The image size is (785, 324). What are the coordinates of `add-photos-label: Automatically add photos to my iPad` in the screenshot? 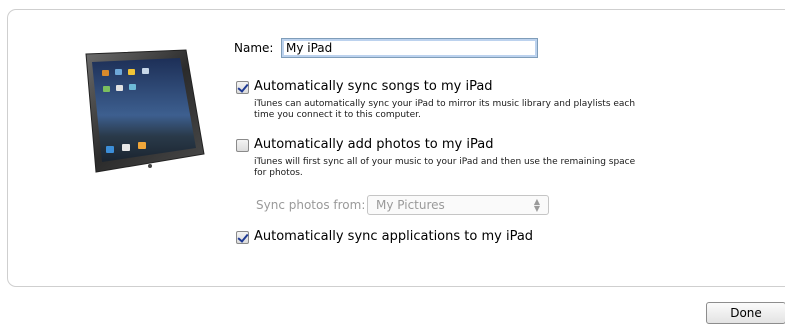 It's located at (373, 144).